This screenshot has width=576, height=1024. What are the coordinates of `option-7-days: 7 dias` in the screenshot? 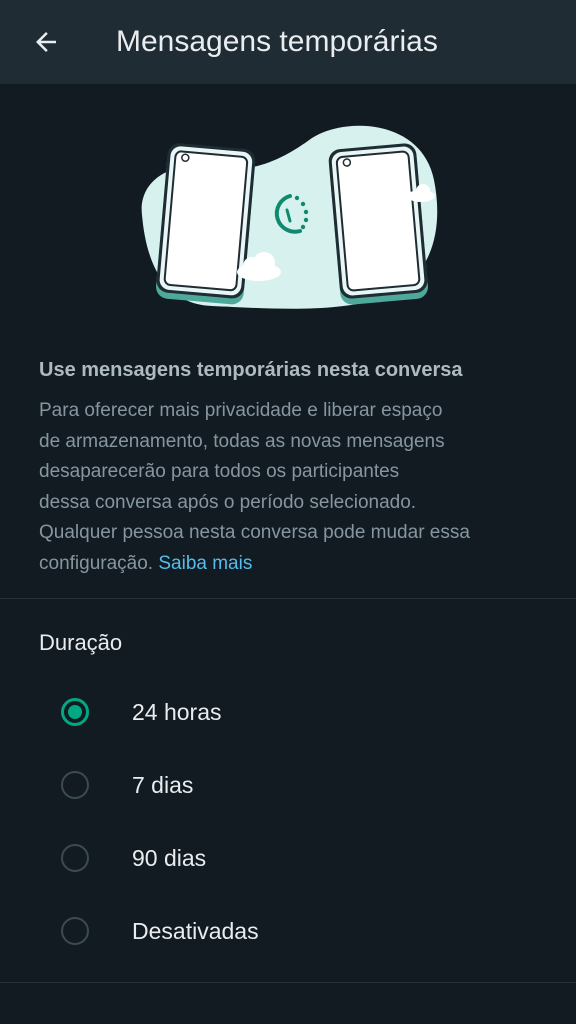 It's located at (288, 787).